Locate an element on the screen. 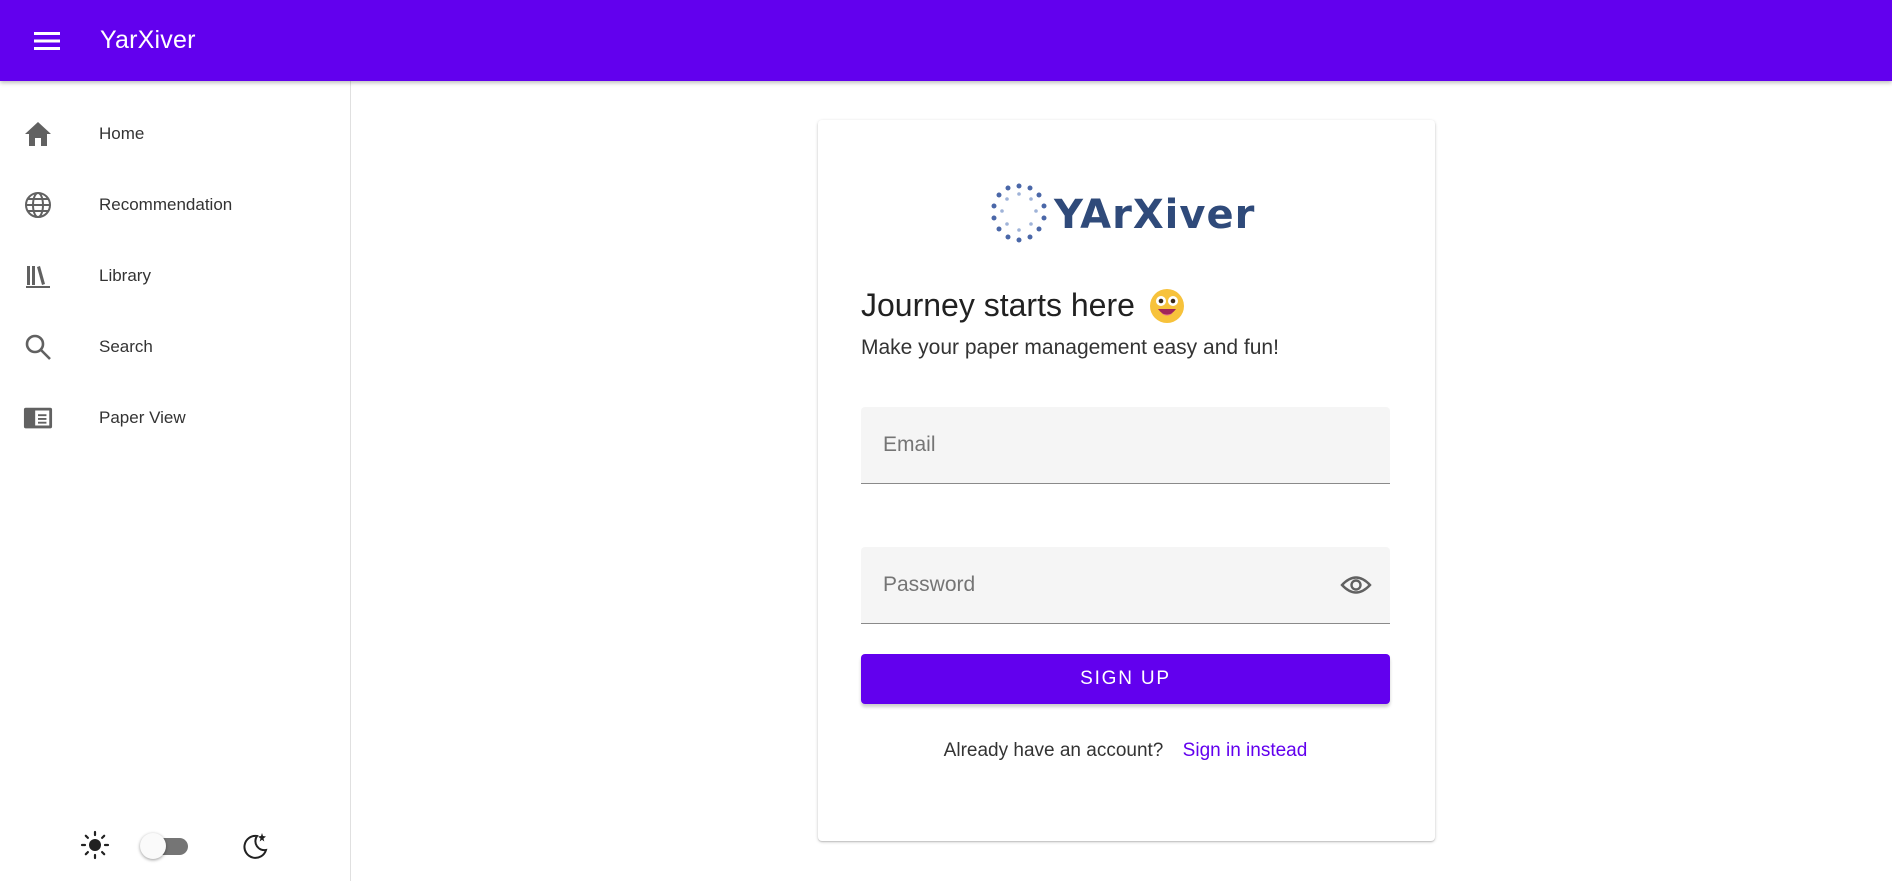 Image resolution: width=1892 pixels, height=881 pixels. email-input is located at coordinates (1125, 445).